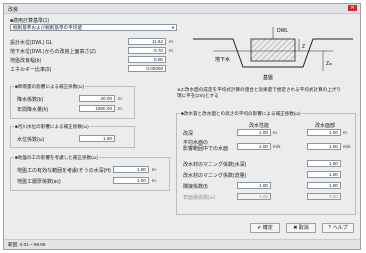  What do you see at coordinates (254, 196) in the screenshot?
I see `r6-field-1: 0.00` at bounding box center [254, 196].